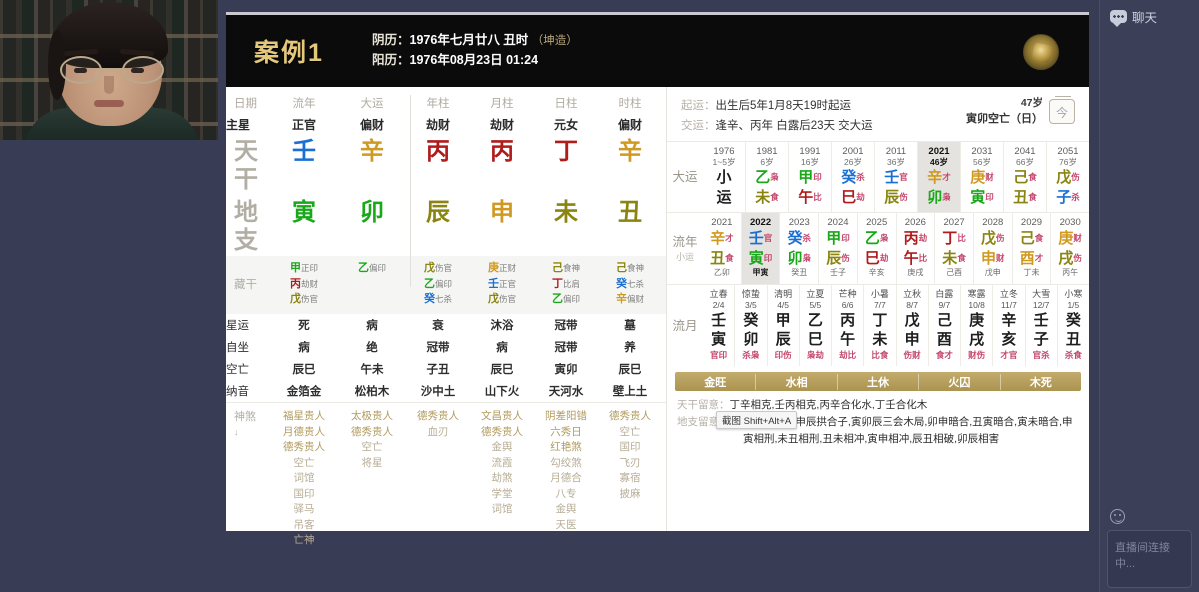 Image resolution: width=1199 pixels, height=592 pixels. What do you see at coordinates (1041, 52) in the screenshot?
I see `brand-logo-icon` at bounding box center [1041, 52].